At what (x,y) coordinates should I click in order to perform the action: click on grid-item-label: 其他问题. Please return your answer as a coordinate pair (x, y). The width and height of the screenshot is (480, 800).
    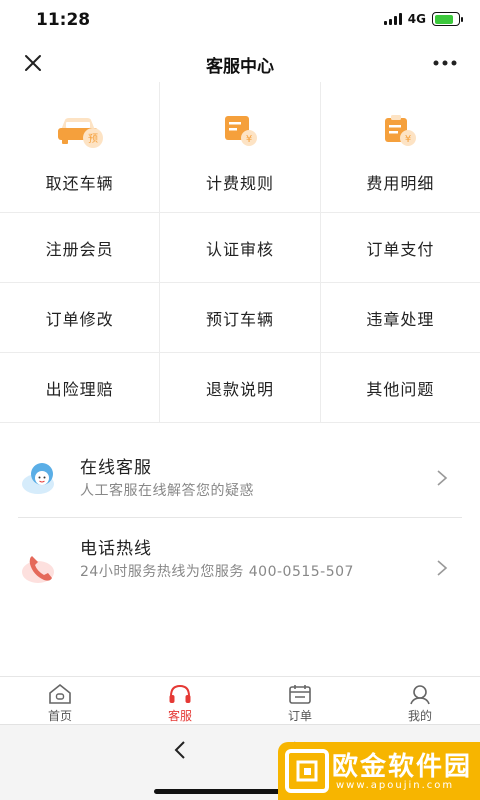
    Looking at the image, I should click on (400, 389).